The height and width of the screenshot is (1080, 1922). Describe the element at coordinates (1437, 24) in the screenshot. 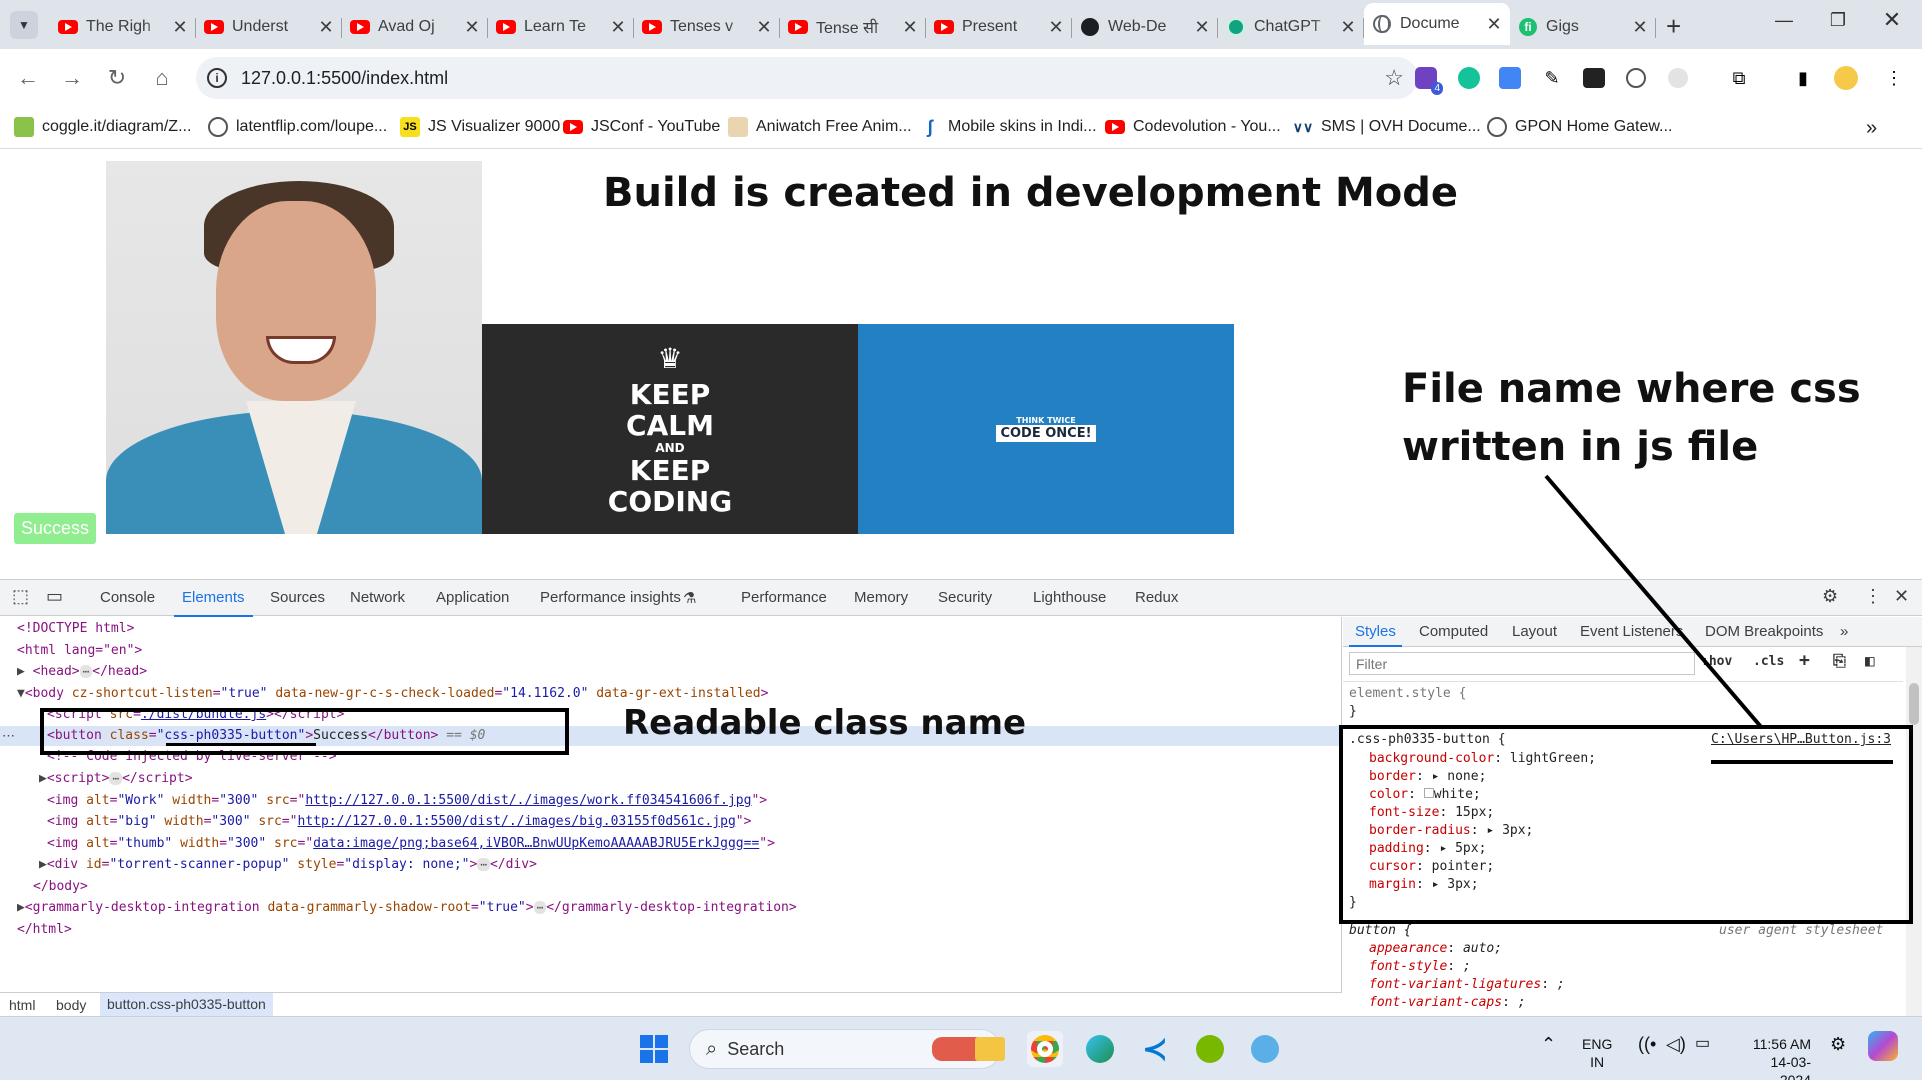

I see `browser-tab: Docume ✕` at that location.